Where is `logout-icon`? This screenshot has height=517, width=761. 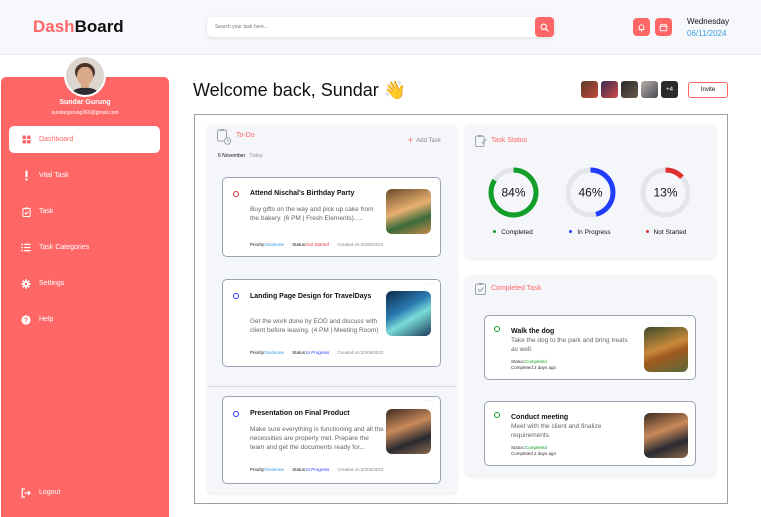 logout-icon is located at coordinates (26, 492).